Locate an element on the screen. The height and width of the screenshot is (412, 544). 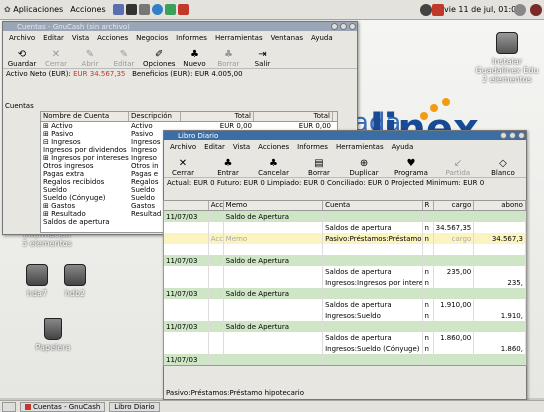
power-icon is located at coordinates (536, 10).